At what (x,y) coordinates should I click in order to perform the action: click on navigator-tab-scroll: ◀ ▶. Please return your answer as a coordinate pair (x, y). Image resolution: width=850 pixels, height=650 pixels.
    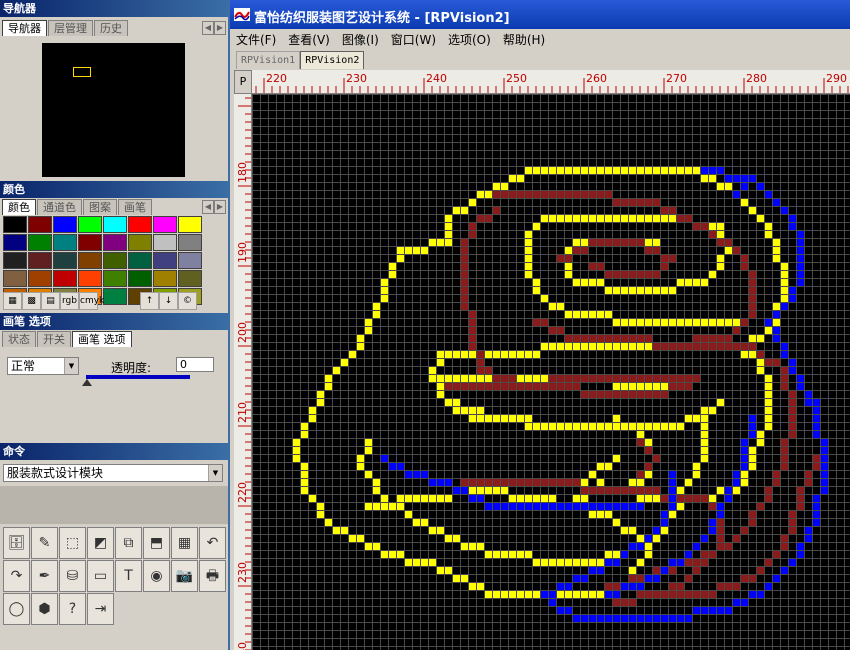
    Looking at the image, I should click on (214, 28).